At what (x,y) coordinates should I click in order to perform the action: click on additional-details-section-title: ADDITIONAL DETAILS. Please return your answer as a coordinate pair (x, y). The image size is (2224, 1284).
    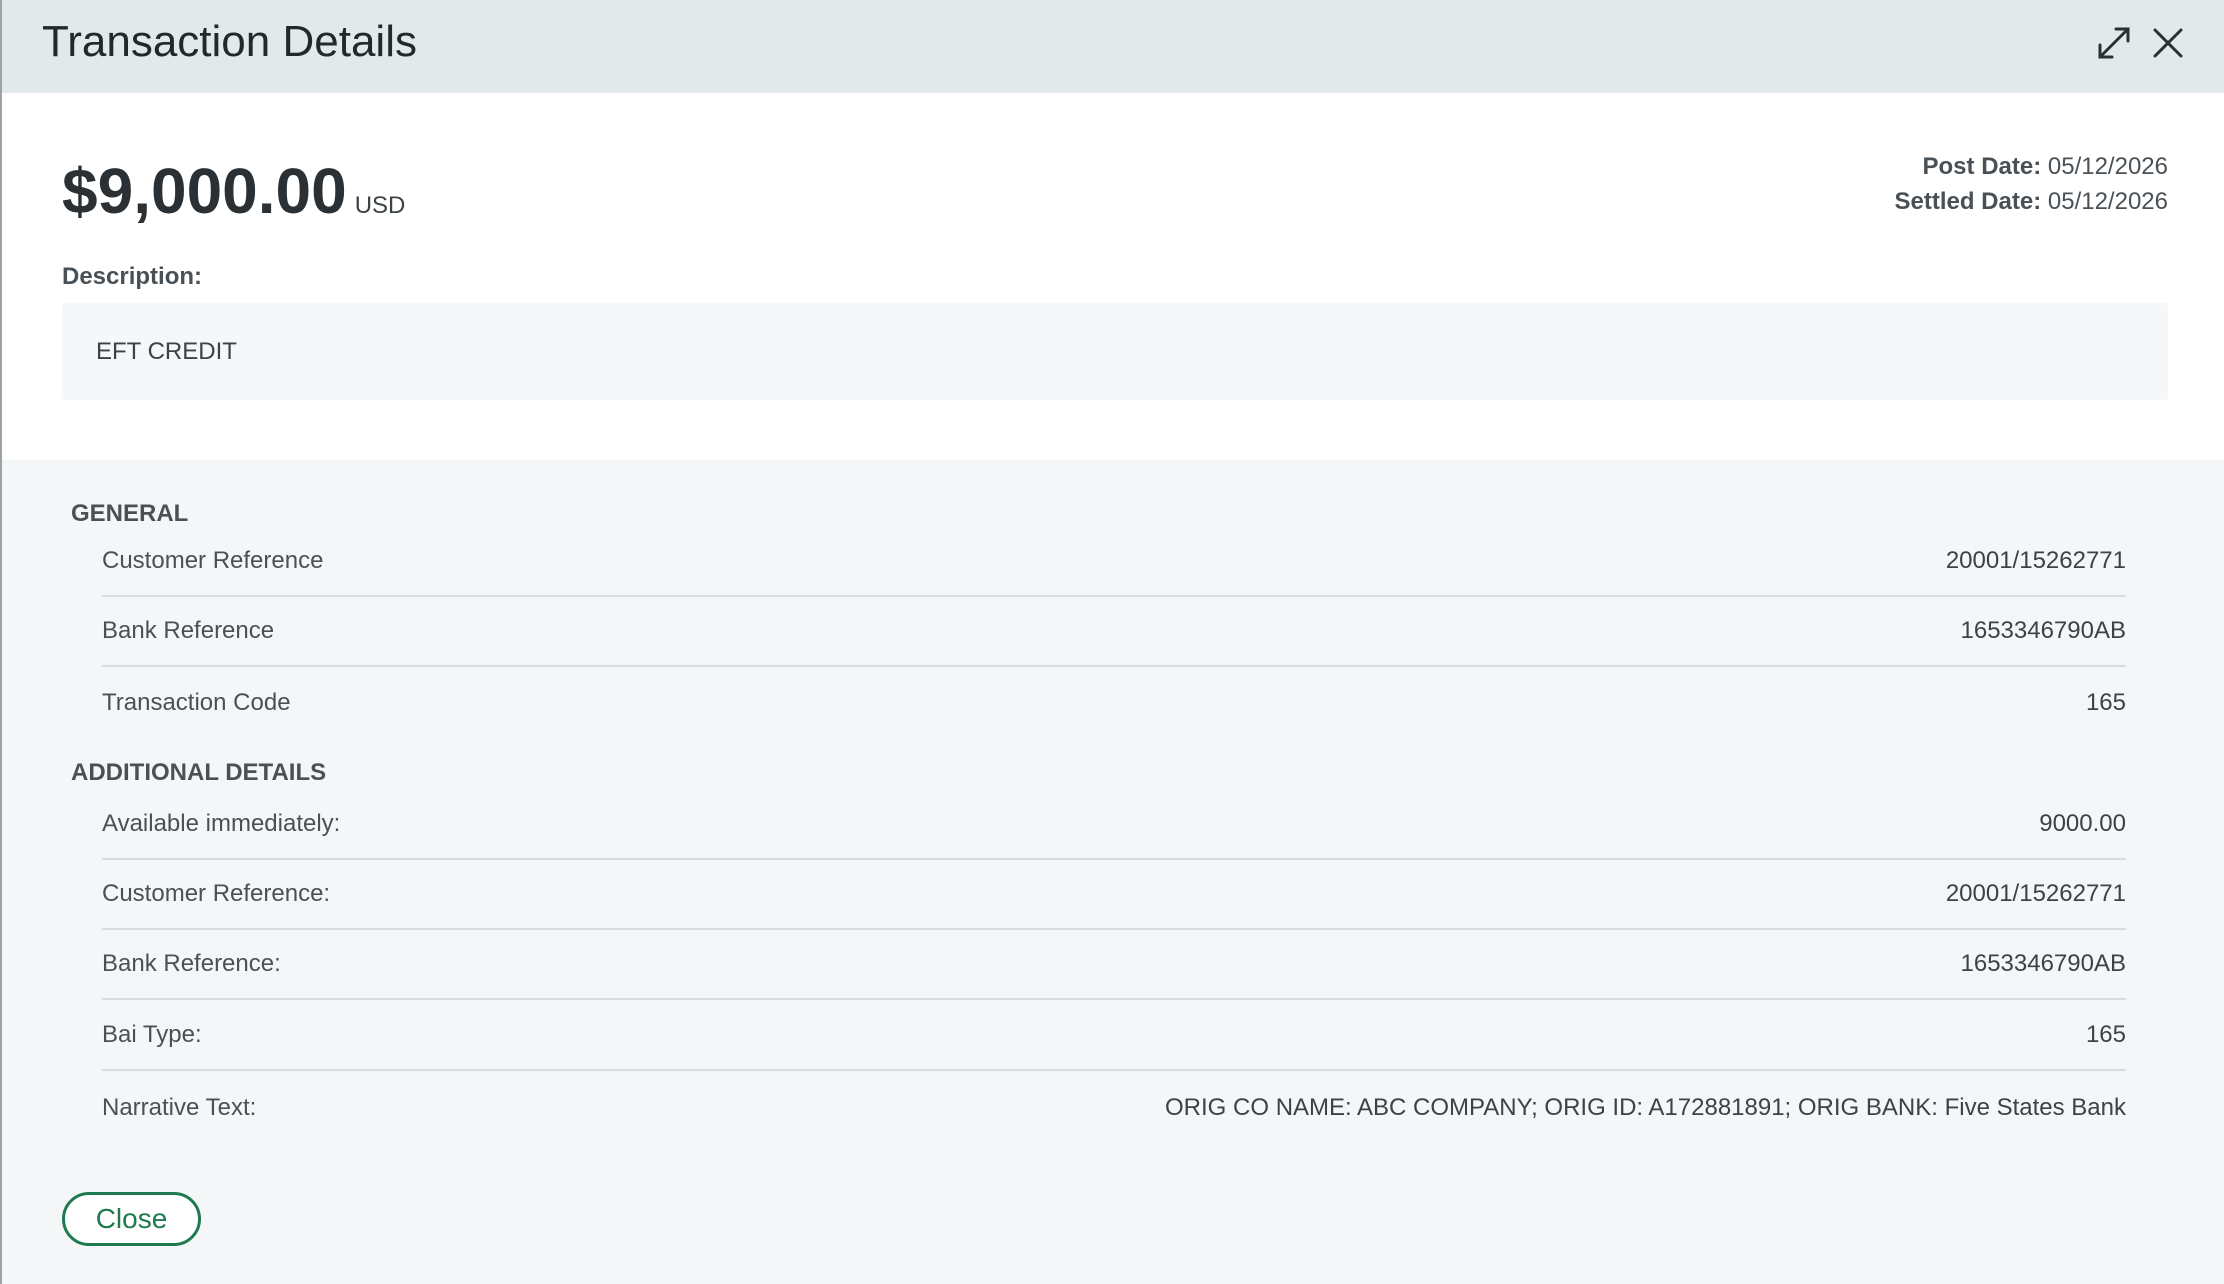
    Looking at the image, I should click on (199, 772).